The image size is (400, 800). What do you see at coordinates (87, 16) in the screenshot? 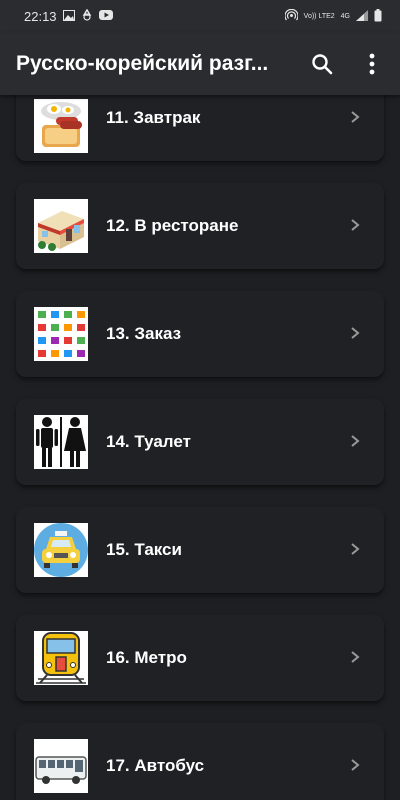
I see `recycle-icon` at bounding box center [87, 16].